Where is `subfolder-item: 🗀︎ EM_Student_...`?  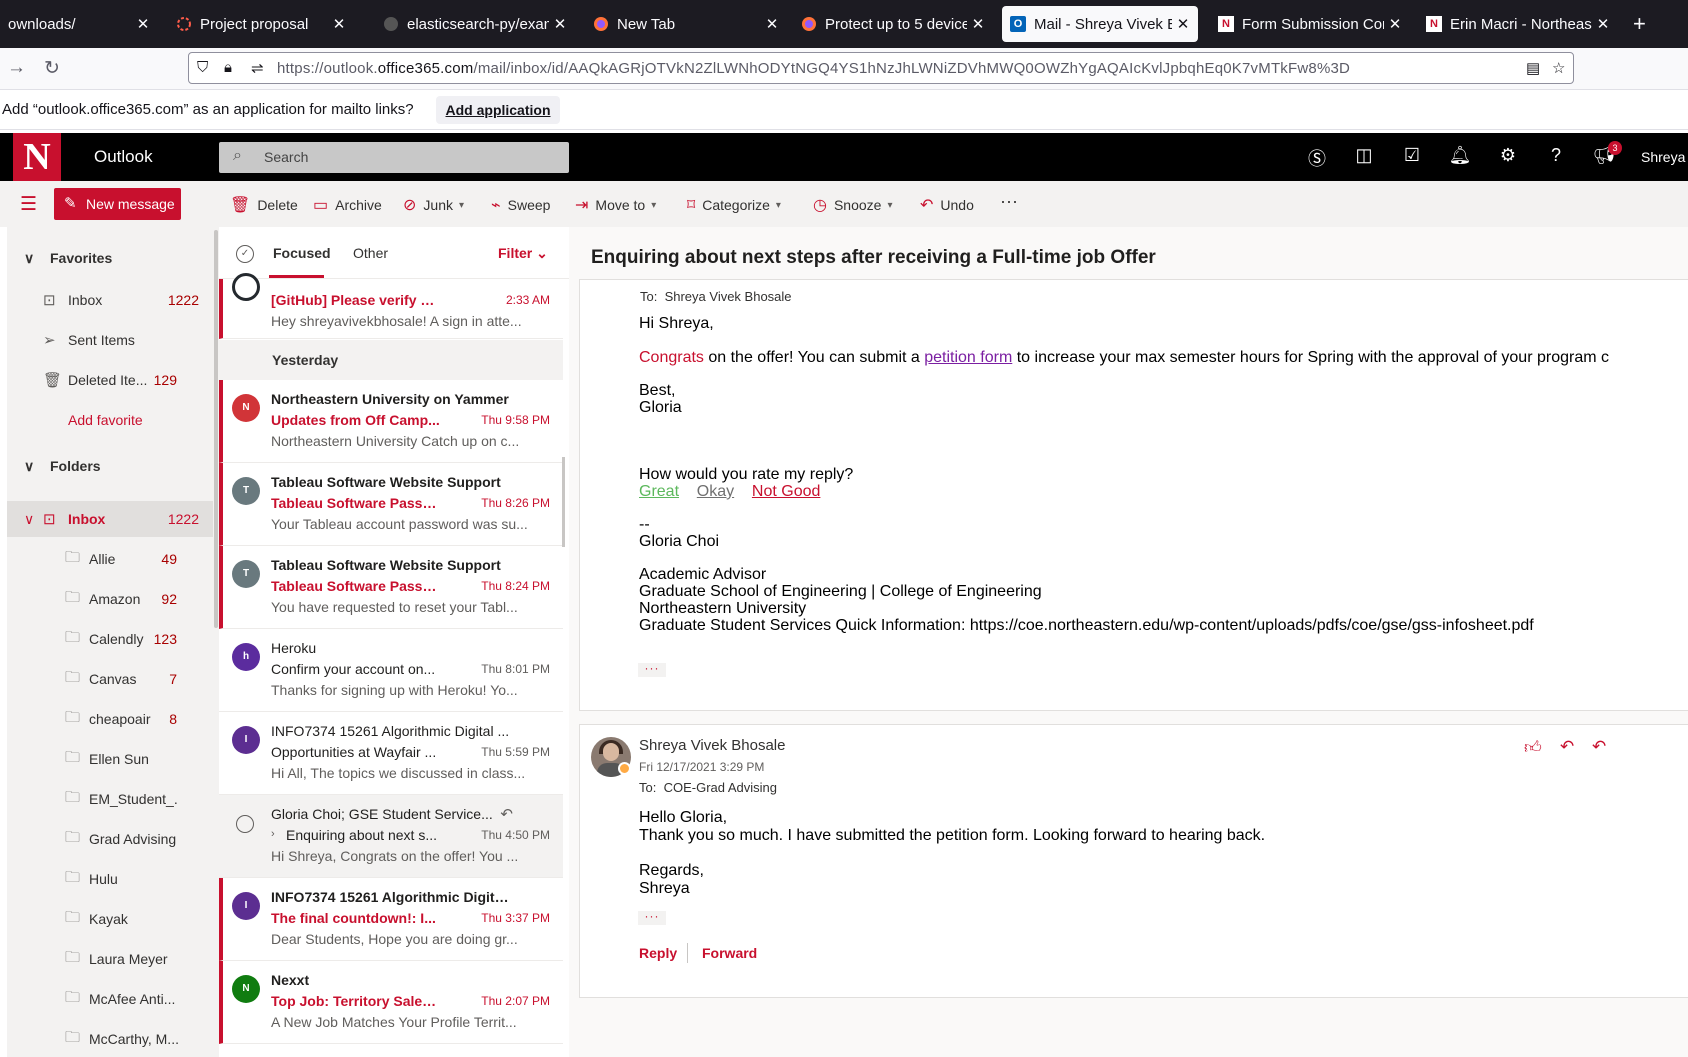 subfolder-item: 🗀︎ EM_Student_... is located at coordinates (110, 799).